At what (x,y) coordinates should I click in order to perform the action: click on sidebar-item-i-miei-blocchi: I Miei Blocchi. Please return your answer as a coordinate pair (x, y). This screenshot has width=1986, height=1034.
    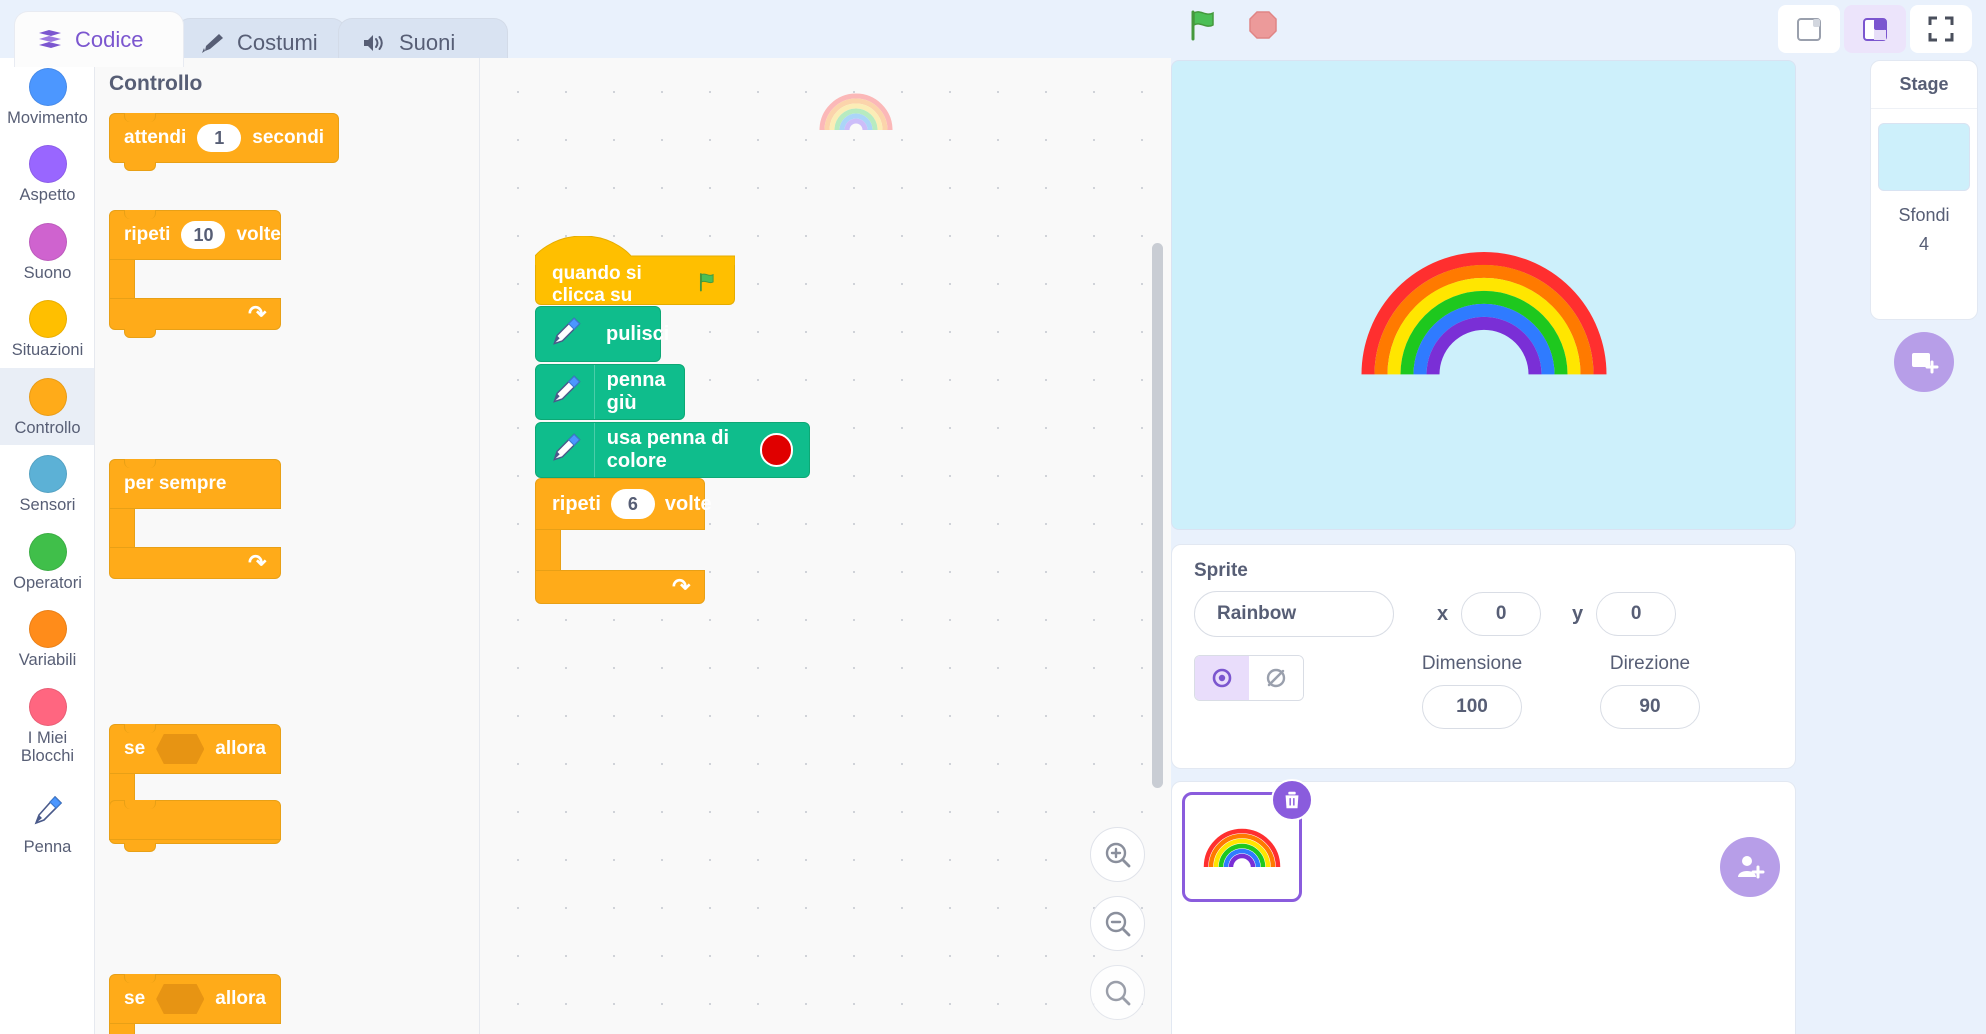
    Looking at the image, I should click on (47, 726).